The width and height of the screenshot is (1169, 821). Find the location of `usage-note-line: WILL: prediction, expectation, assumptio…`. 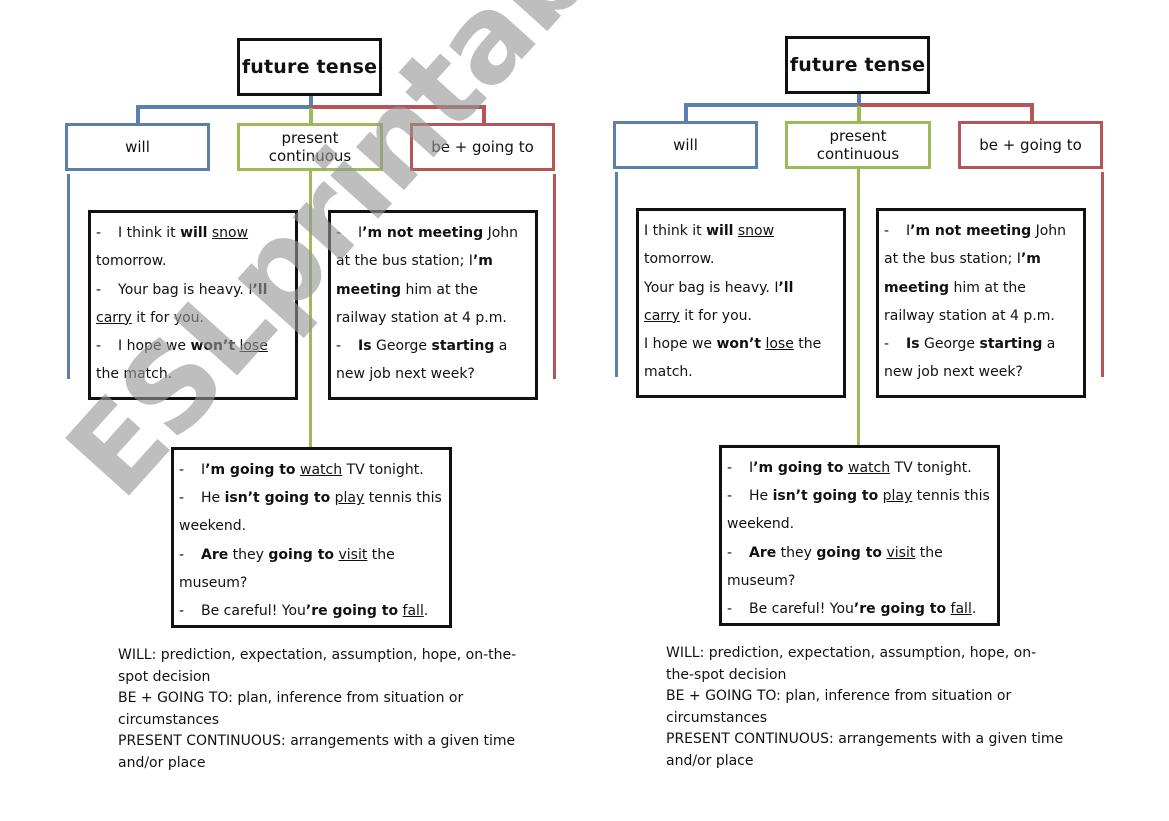

usage-note-line: WILL: prediction, expectation, assumptio… is located at coordinates (317, 655).